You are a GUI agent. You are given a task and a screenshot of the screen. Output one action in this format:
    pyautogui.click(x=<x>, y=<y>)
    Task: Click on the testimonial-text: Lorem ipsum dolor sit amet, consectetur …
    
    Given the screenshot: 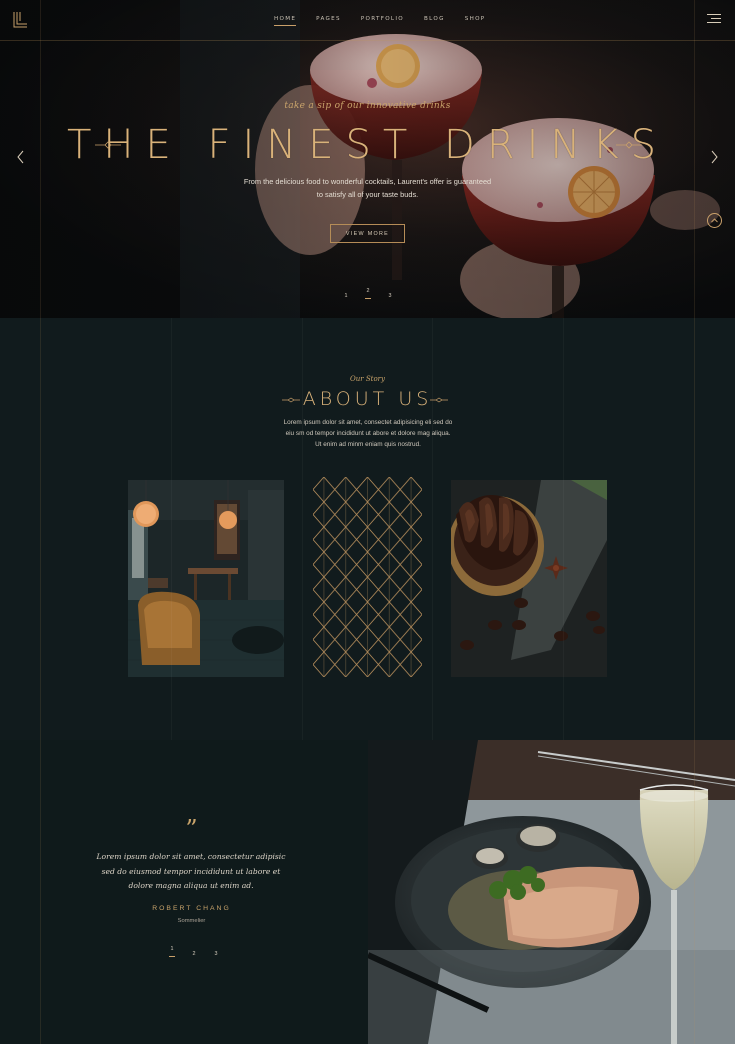 What is the action you would take?
    pyautogui.click(x=191, y=872)
    